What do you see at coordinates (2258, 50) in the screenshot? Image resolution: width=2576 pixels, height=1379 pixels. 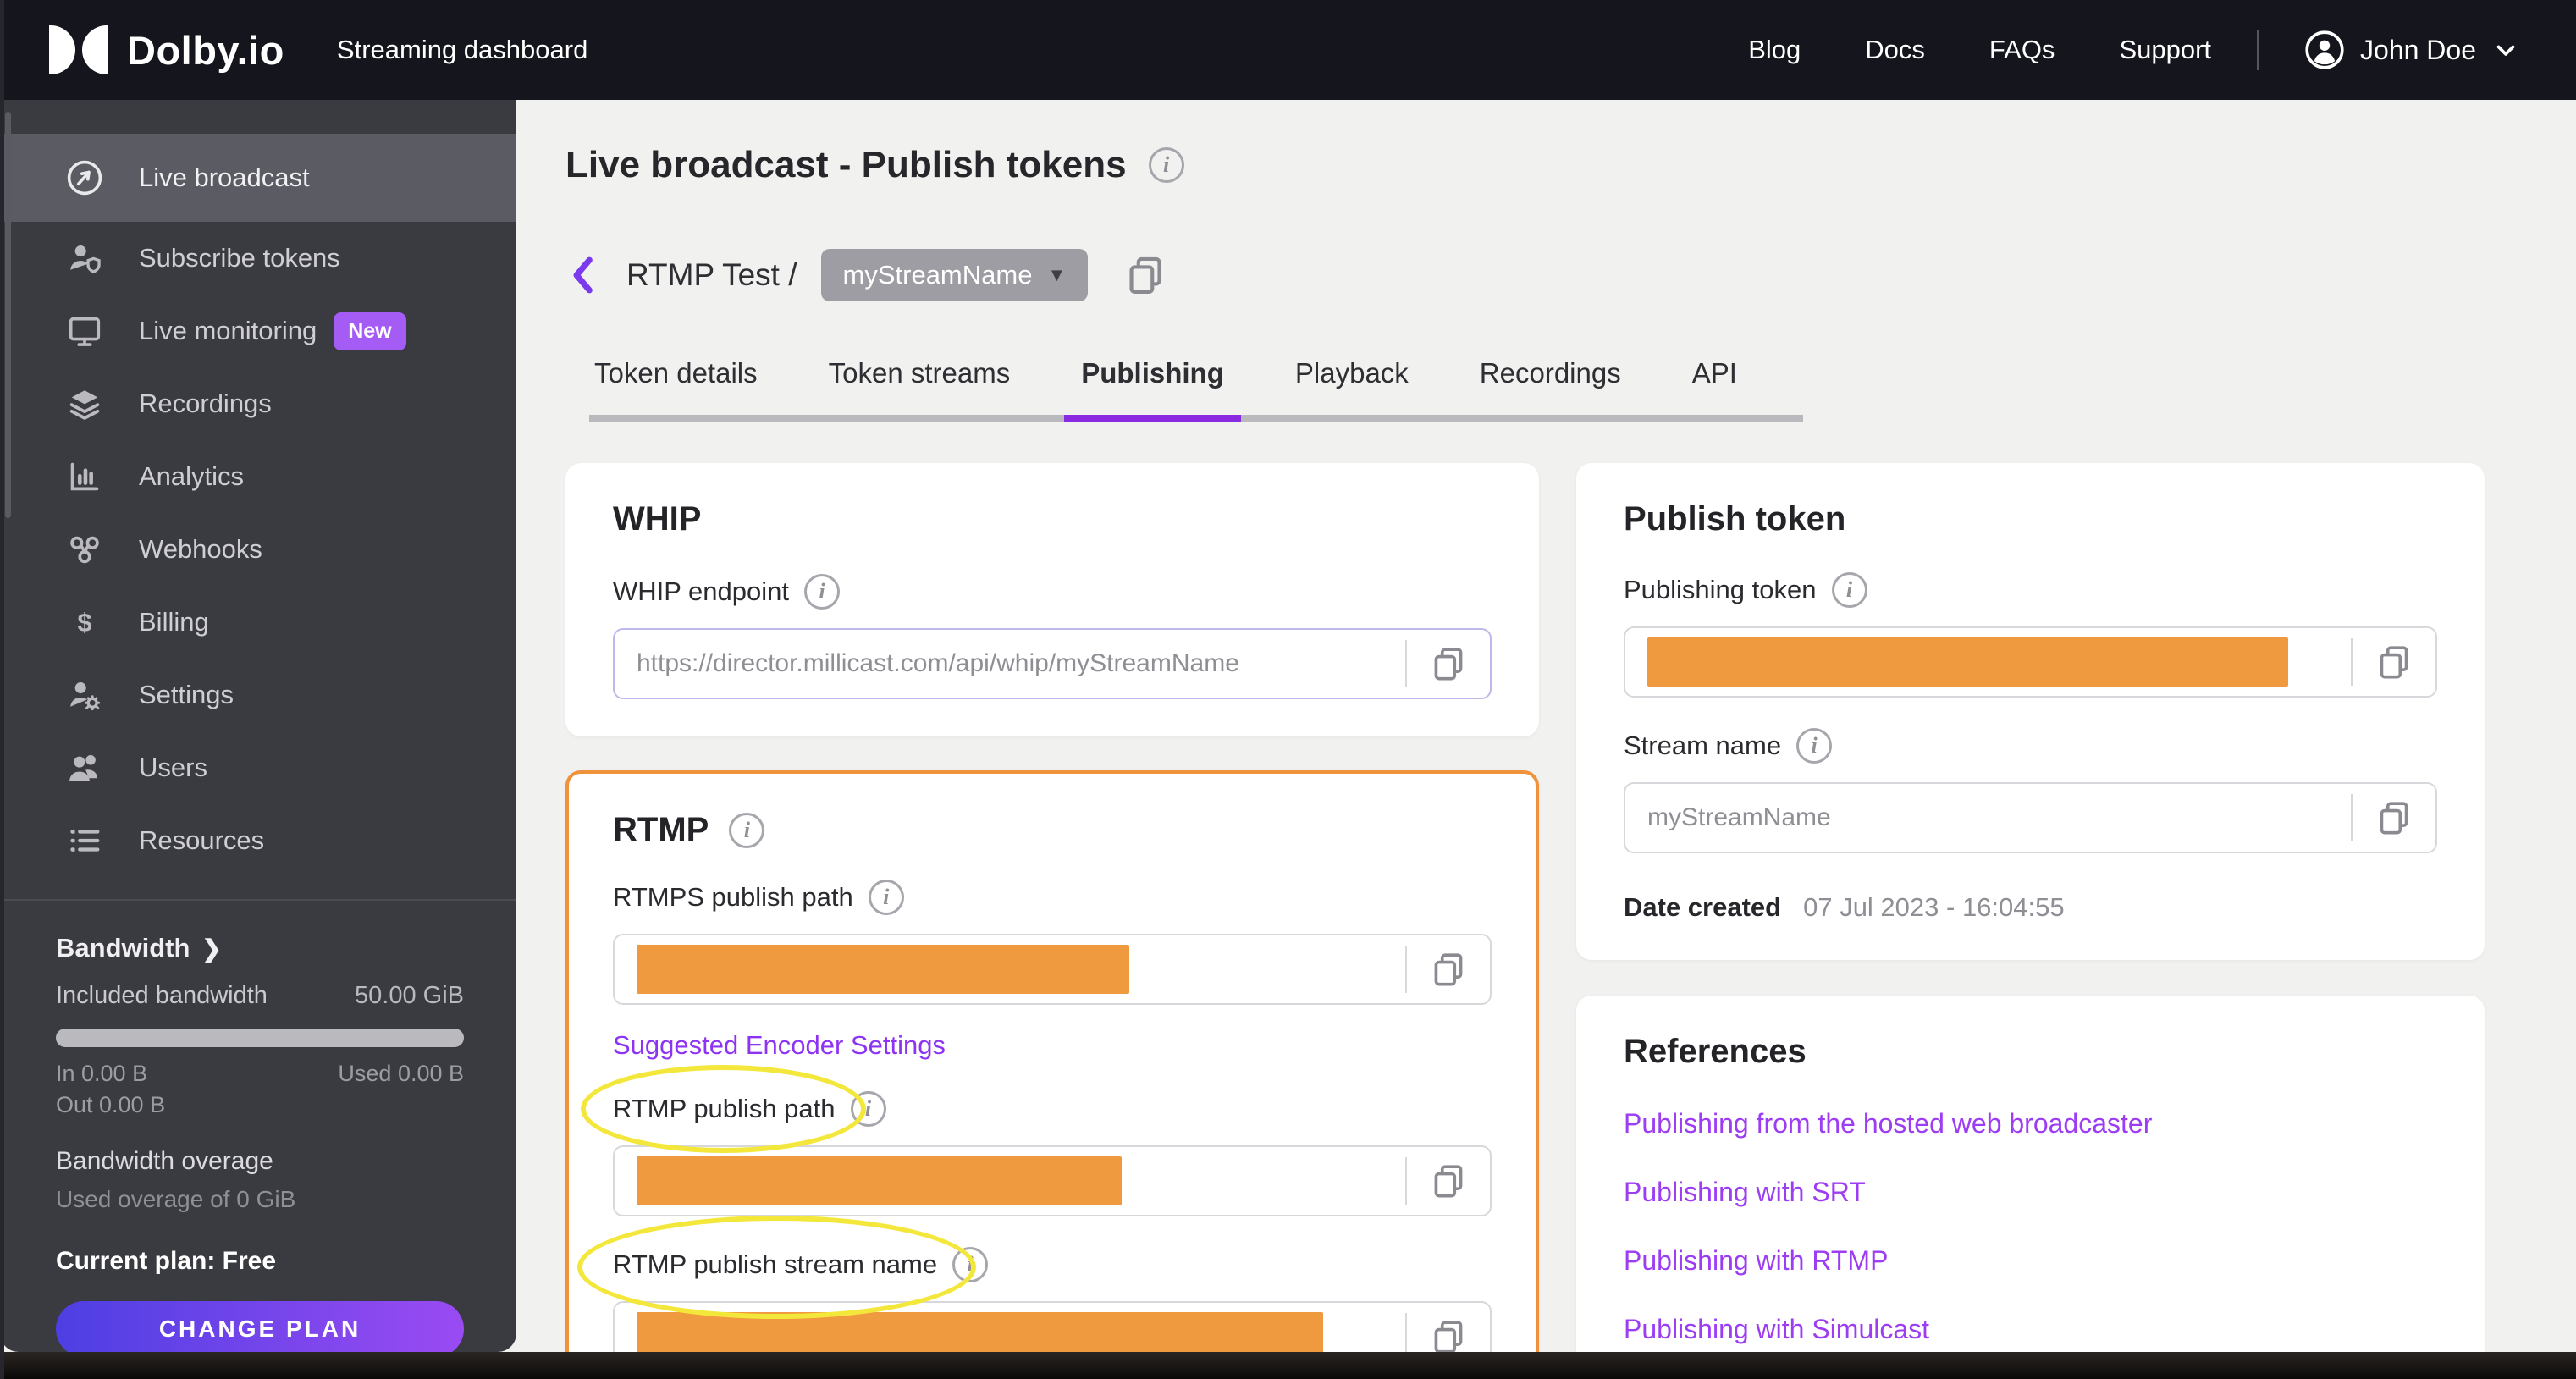 I see `nav-divider` at bounding box center [2258, 50].